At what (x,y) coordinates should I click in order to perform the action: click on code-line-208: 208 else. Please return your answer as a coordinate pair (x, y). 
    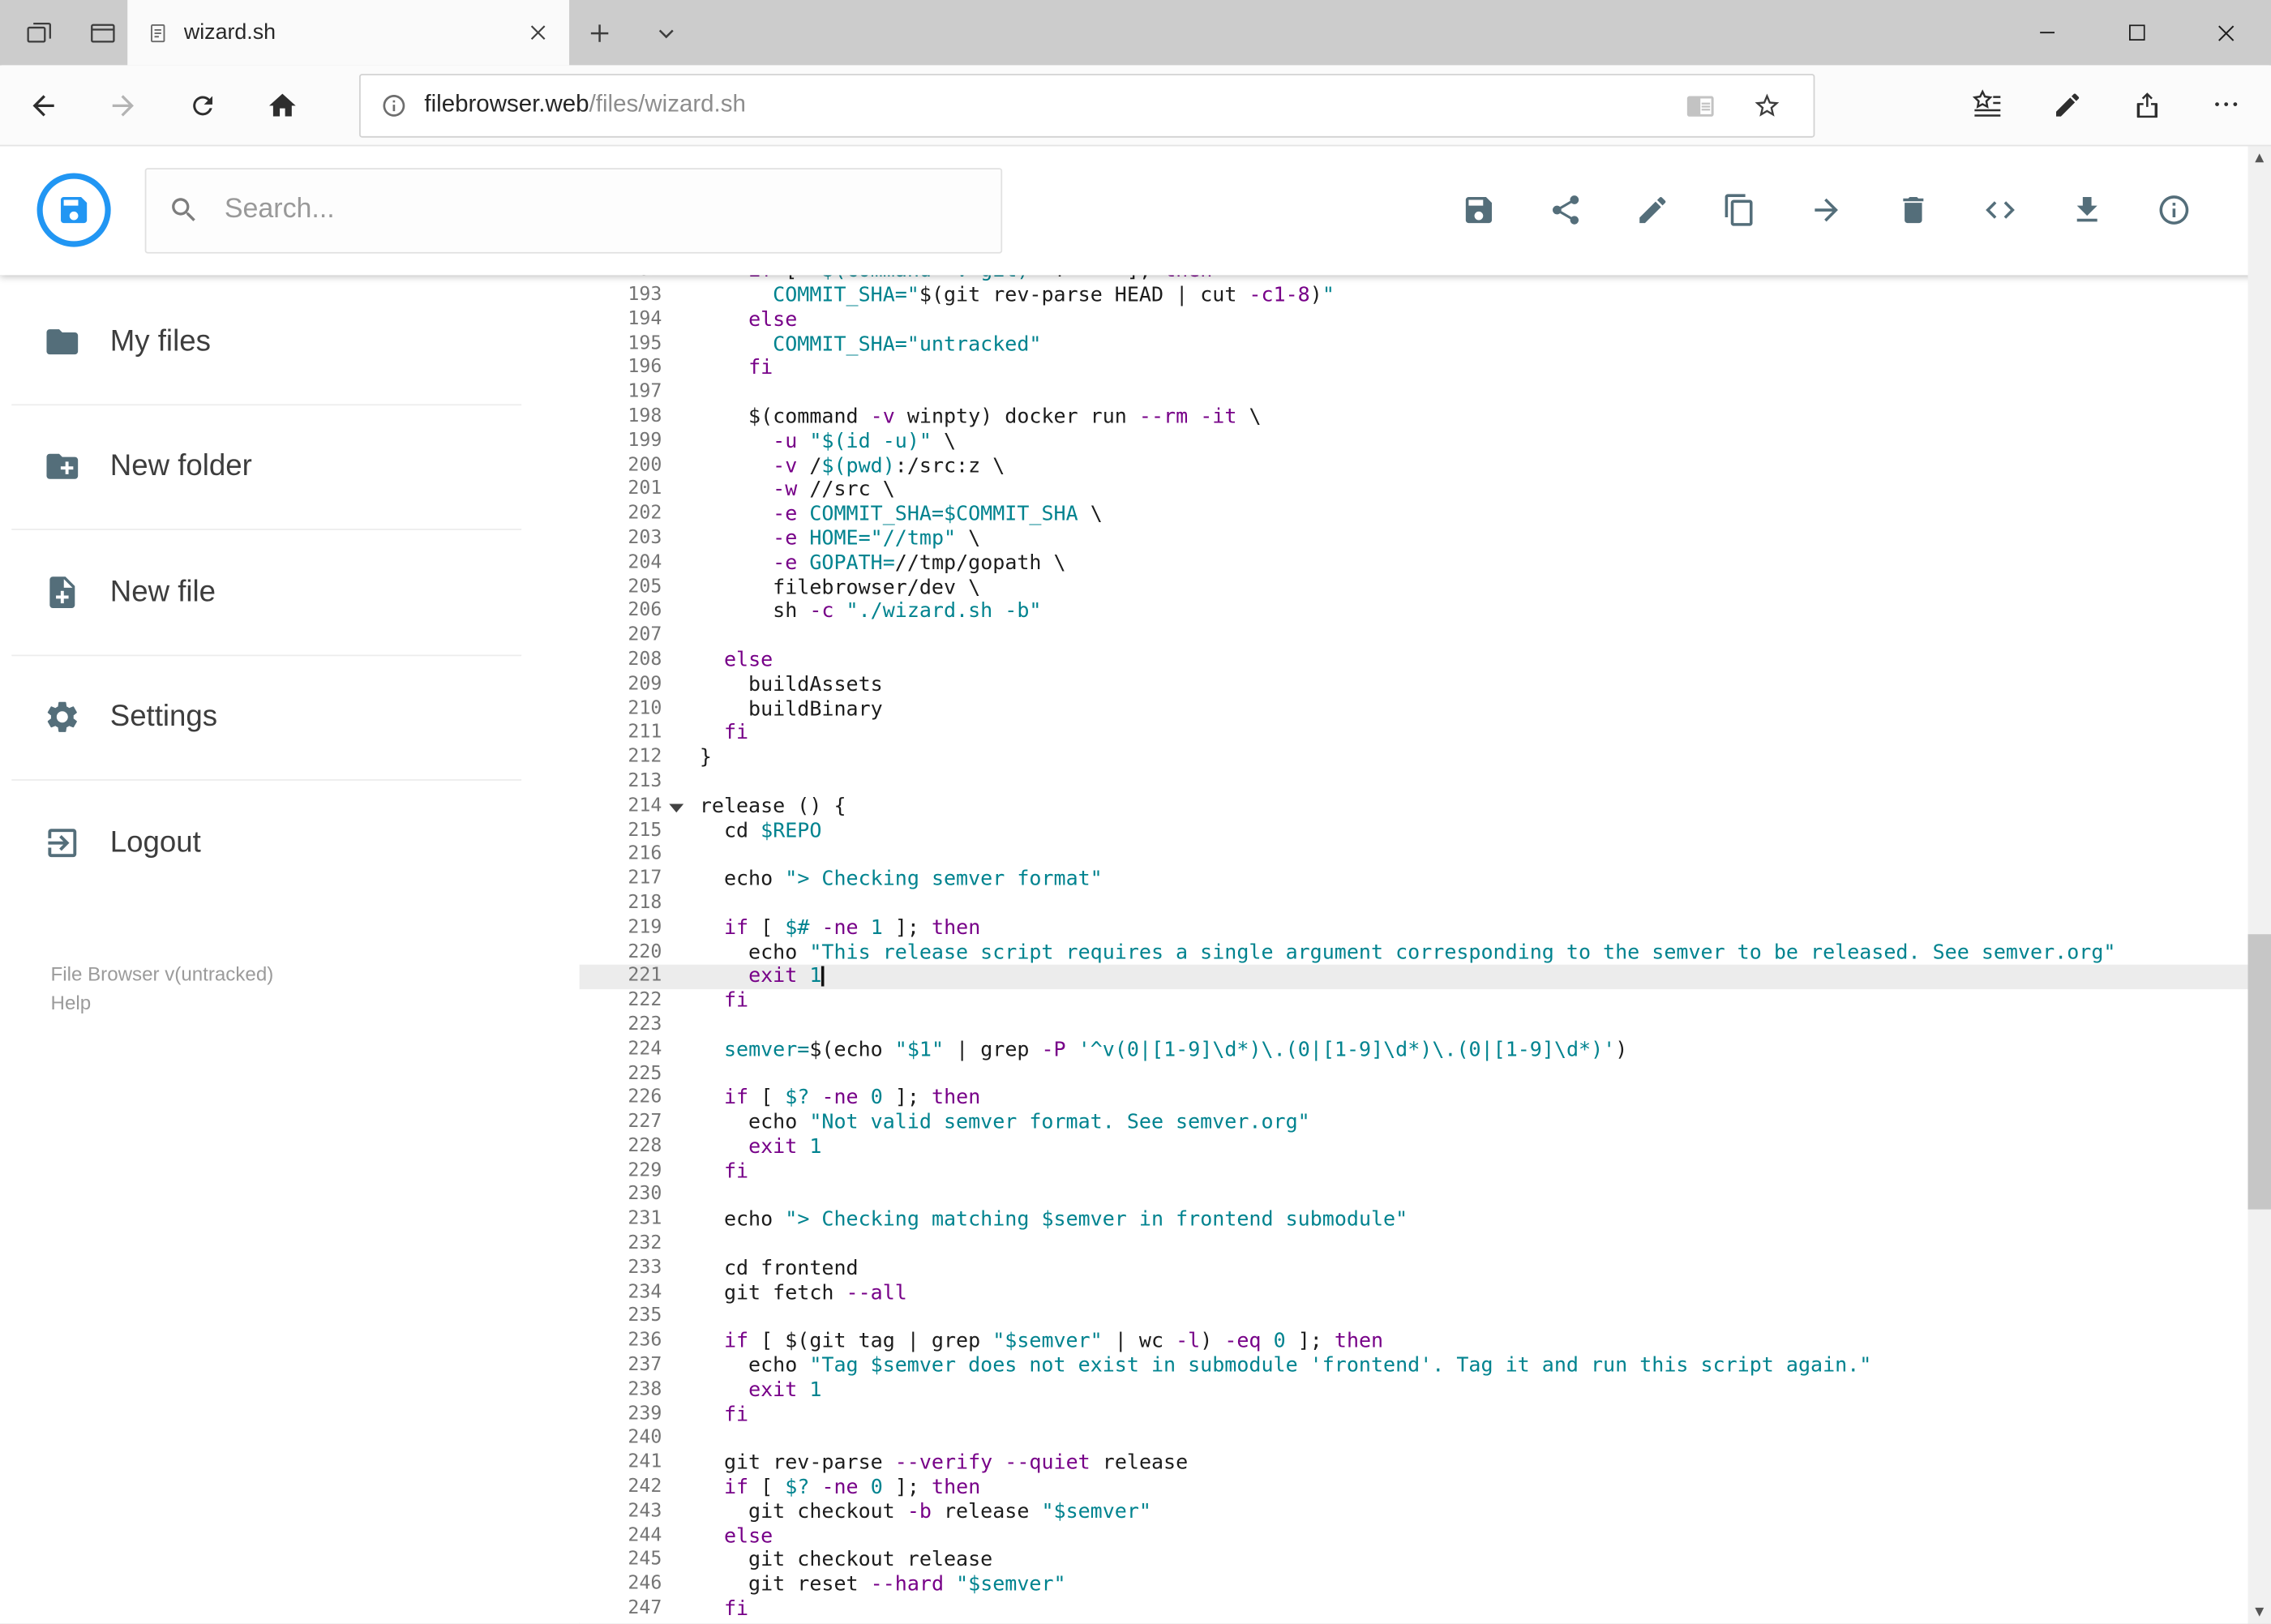
    Looking at the image, I should click on (1414, 661).